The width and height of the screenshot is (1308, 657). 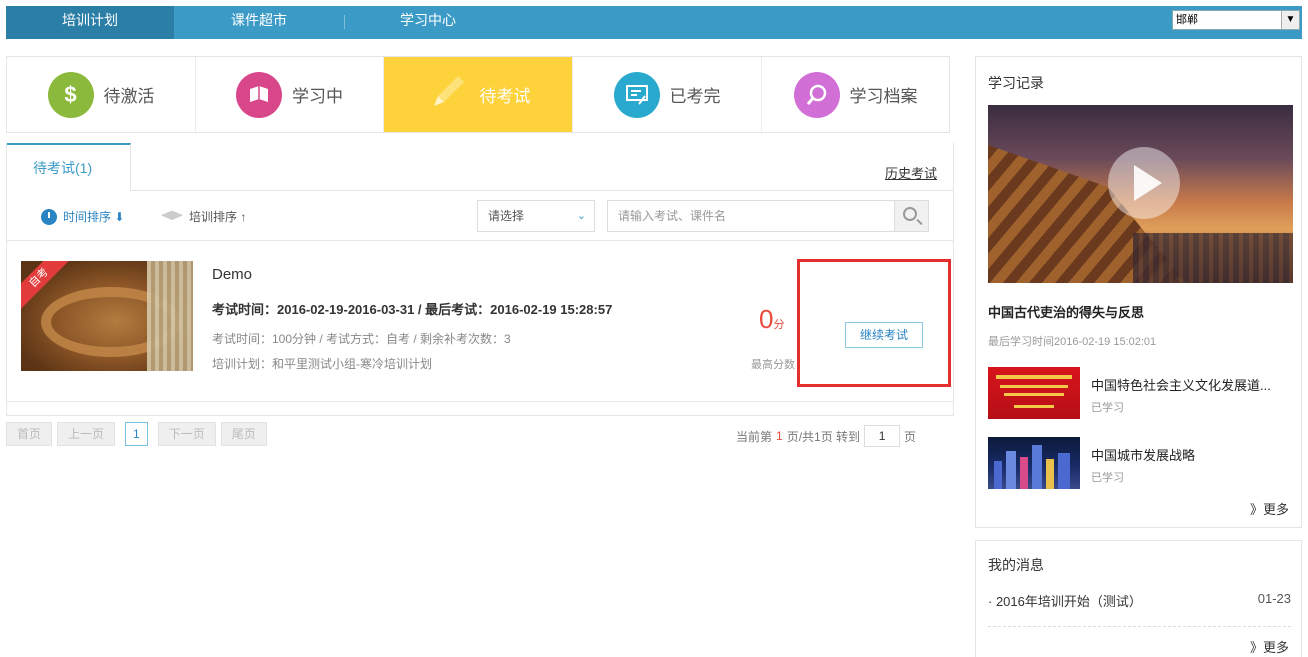 I want to click on score-unit: 分, so click(x=779, y=325).